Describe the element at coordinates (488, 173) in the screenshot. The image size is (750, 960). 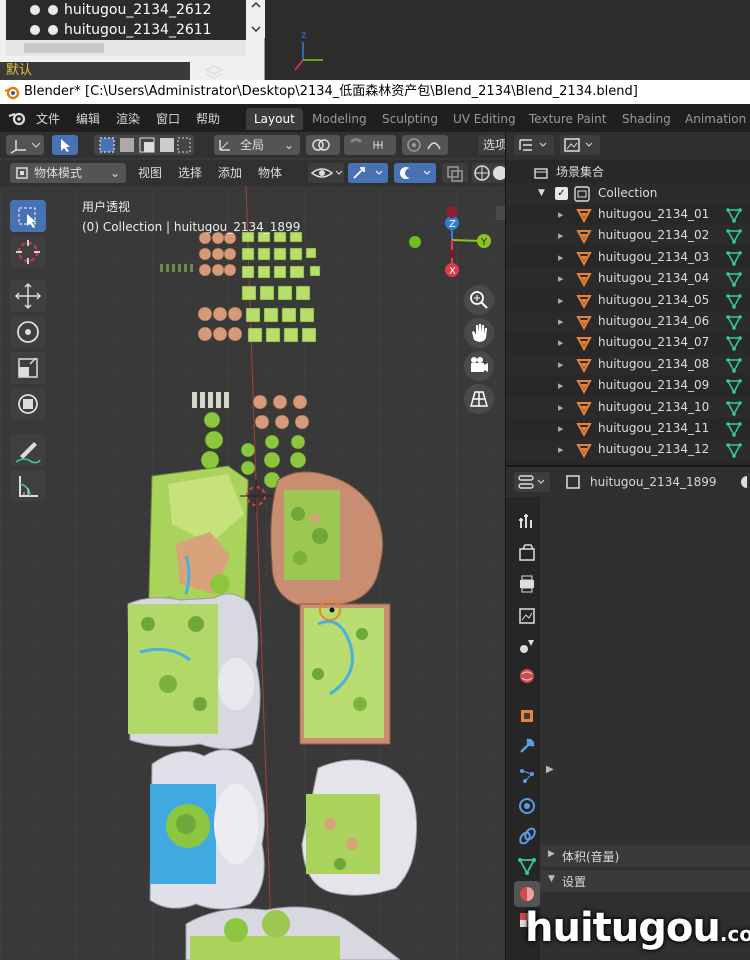
I see `shading-mode-group` at that location.